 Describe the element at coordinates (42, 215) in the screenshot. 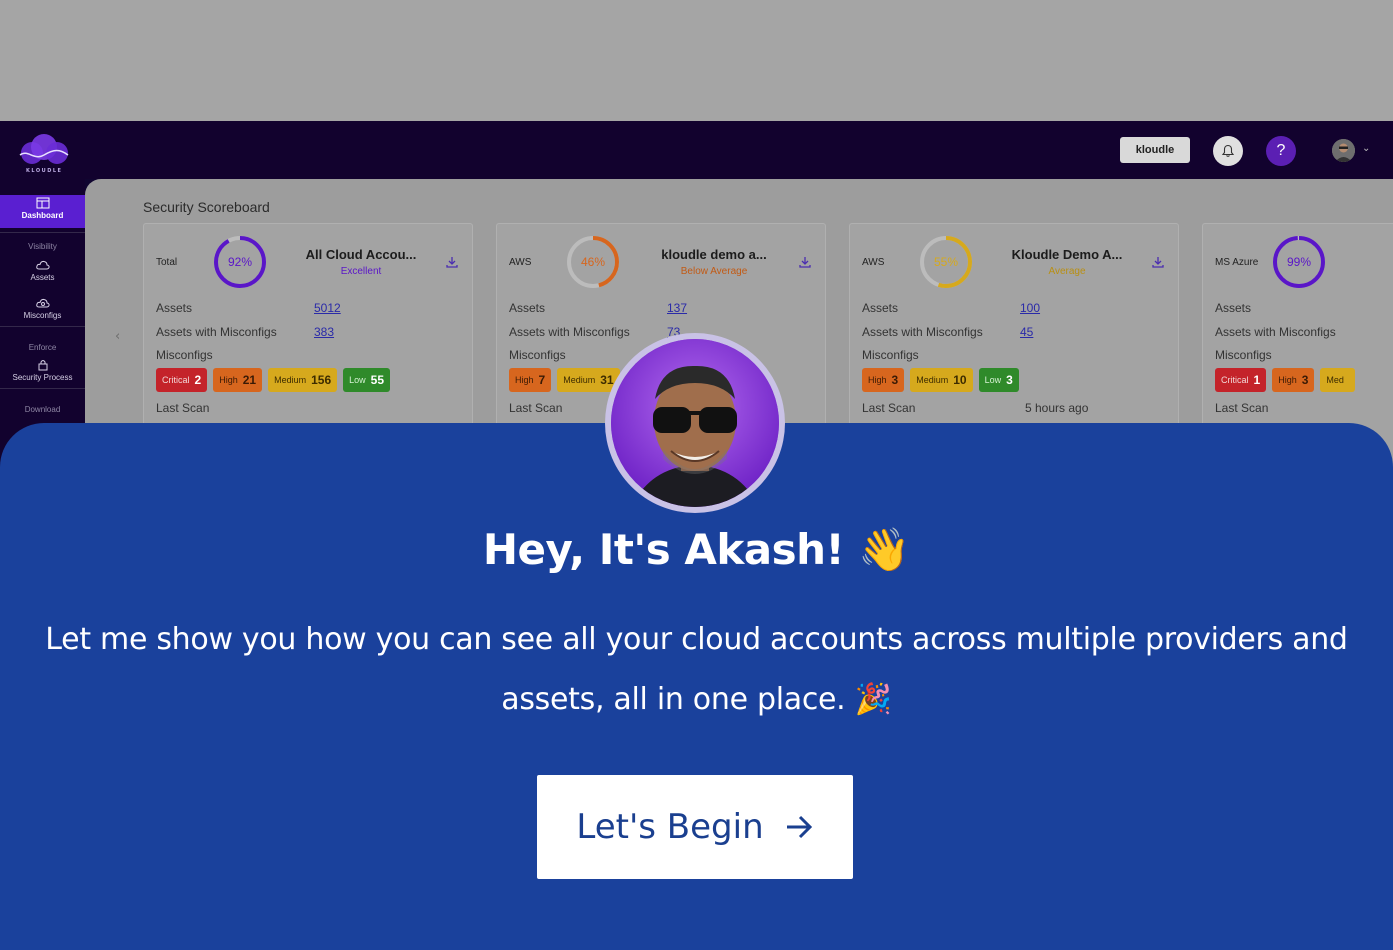

I see `sidebar-item-label: Dashboard` at that location.